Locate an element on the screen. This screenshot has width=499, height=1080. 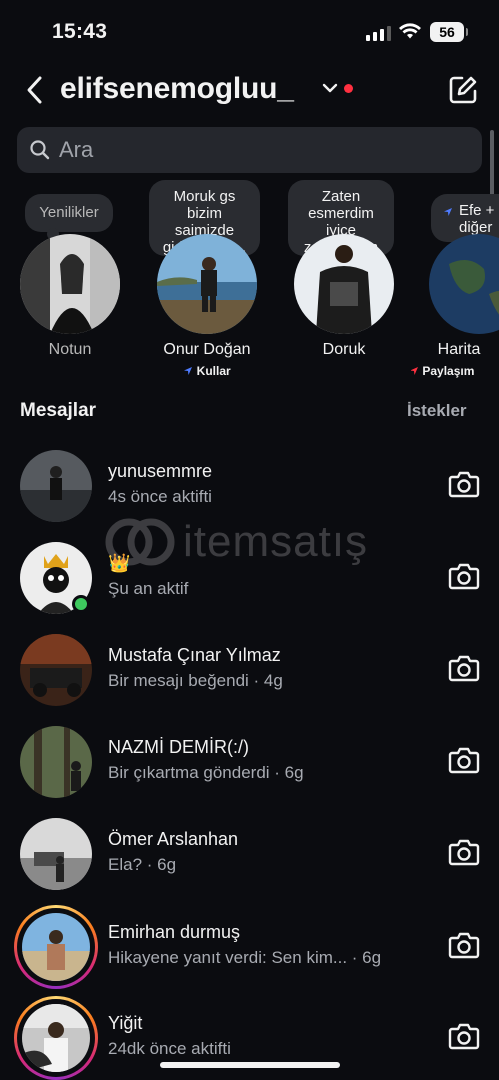
note-doruk: Zaten esmerdim iyice zencileştim Doruk is located at coordinates (344, 285).